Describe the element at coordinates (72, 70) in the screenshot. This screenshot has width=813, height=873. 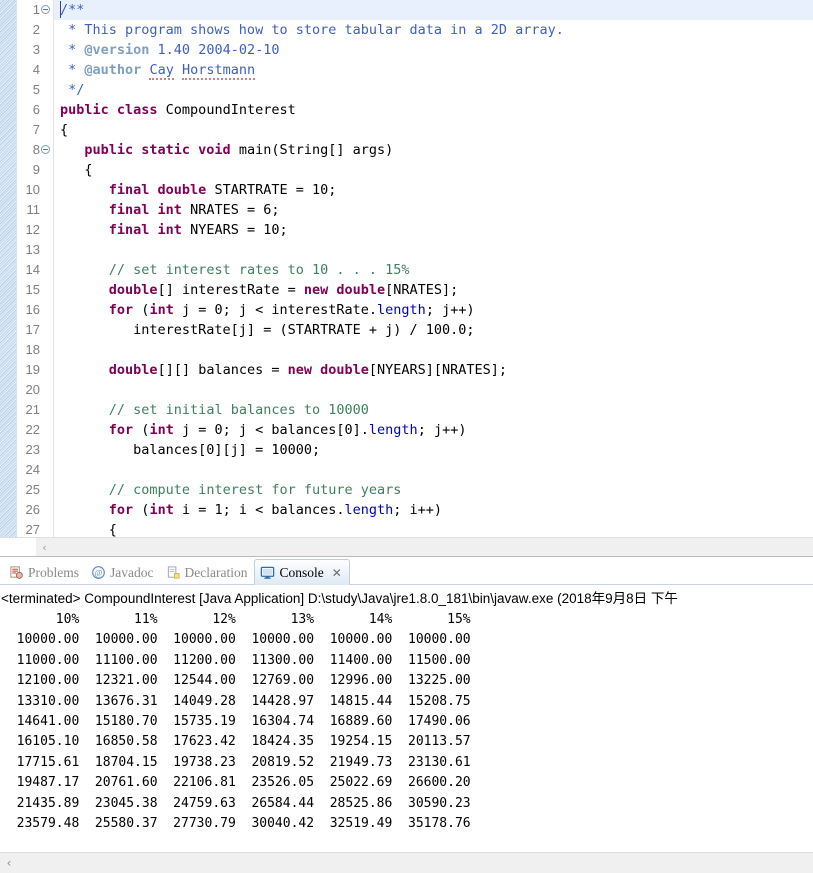
I see `code-token: *` at that location.